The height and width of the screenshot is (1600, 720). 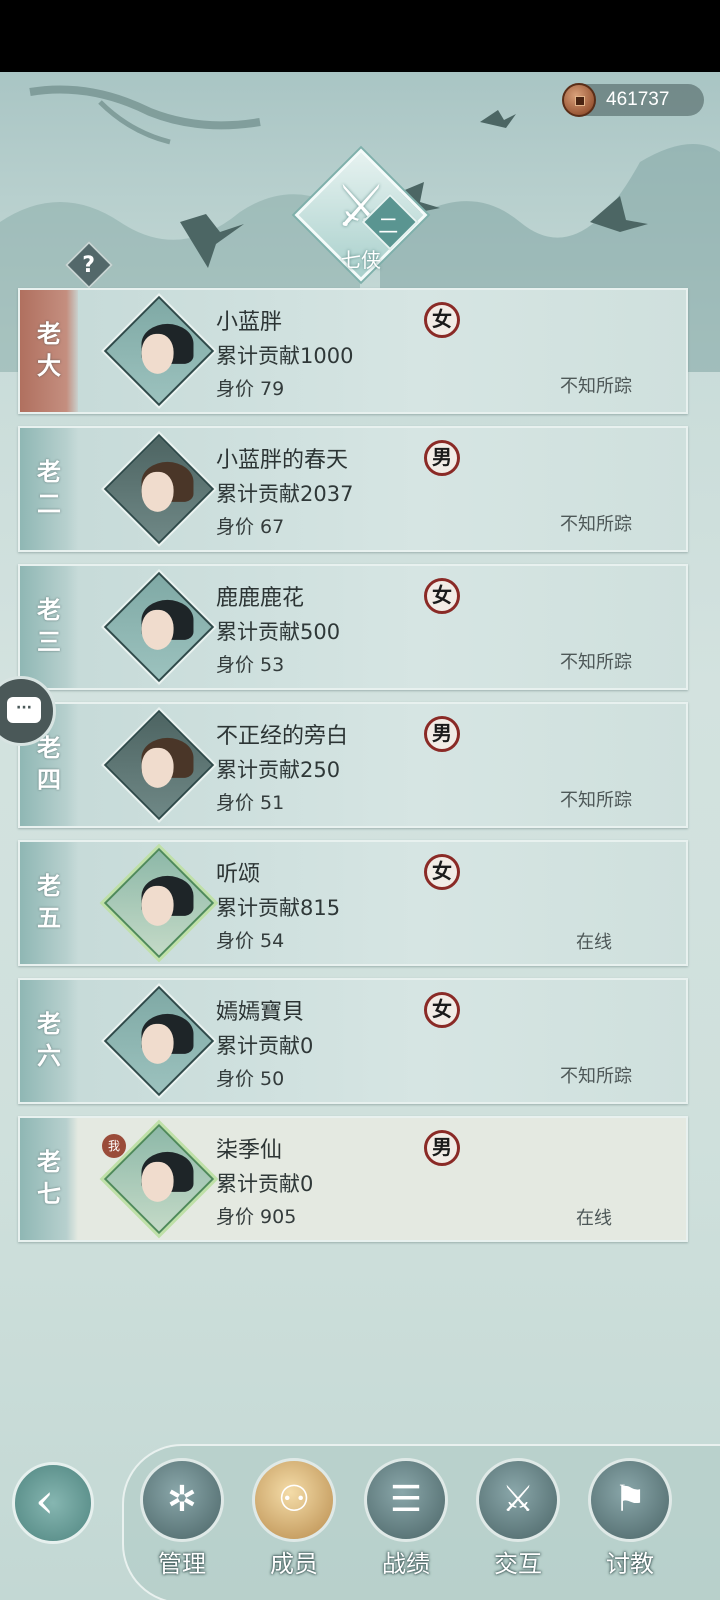 What do you see at coordinates (250, 389) in the screenshot?
I see `member-price: 身价 79` at bounding box center [250, 389].